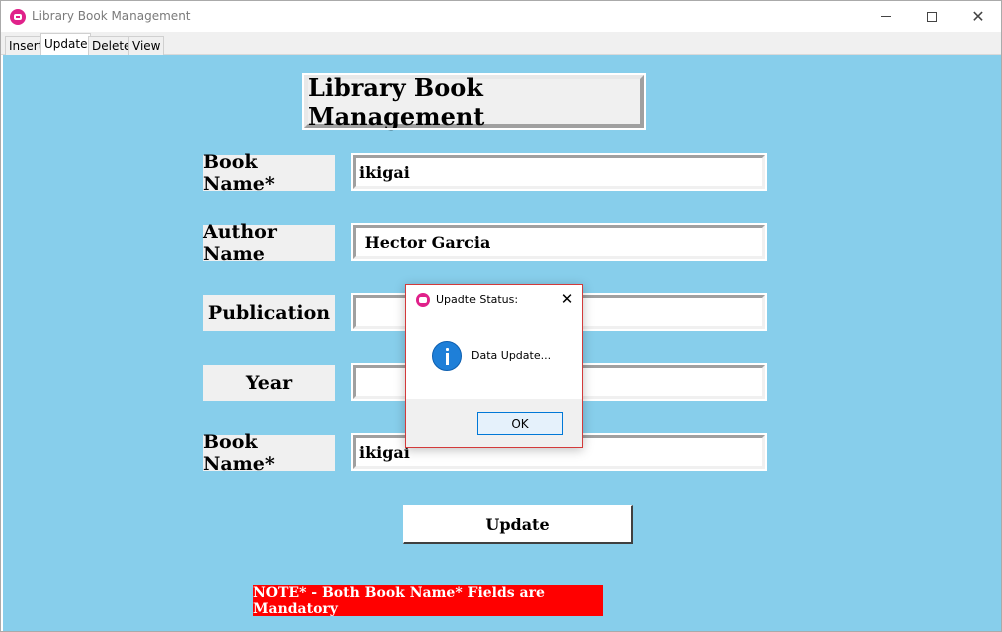  What do you see at coordinates (559, 172) in the screenshot?
I see `book-name-field: ikigai` at bounding box center [559, 172].